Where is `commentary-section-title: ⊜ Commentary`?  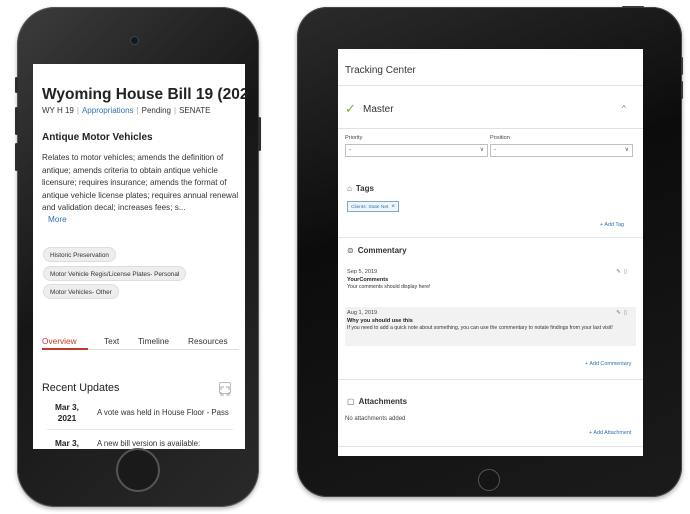
commentary-section-title: ⊜ Commentary is located at coordinates (377, 250).